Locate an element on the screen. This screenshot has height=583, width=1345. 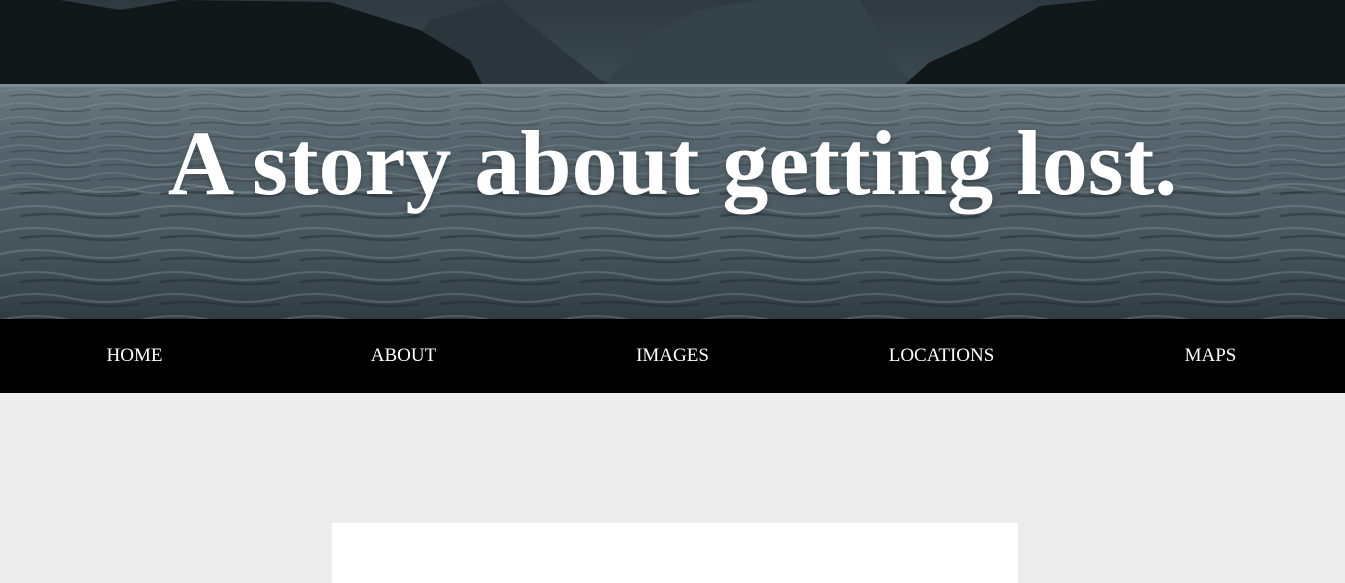
nav-item-locations: LOCATIONS is located at coordinates (941, 356).